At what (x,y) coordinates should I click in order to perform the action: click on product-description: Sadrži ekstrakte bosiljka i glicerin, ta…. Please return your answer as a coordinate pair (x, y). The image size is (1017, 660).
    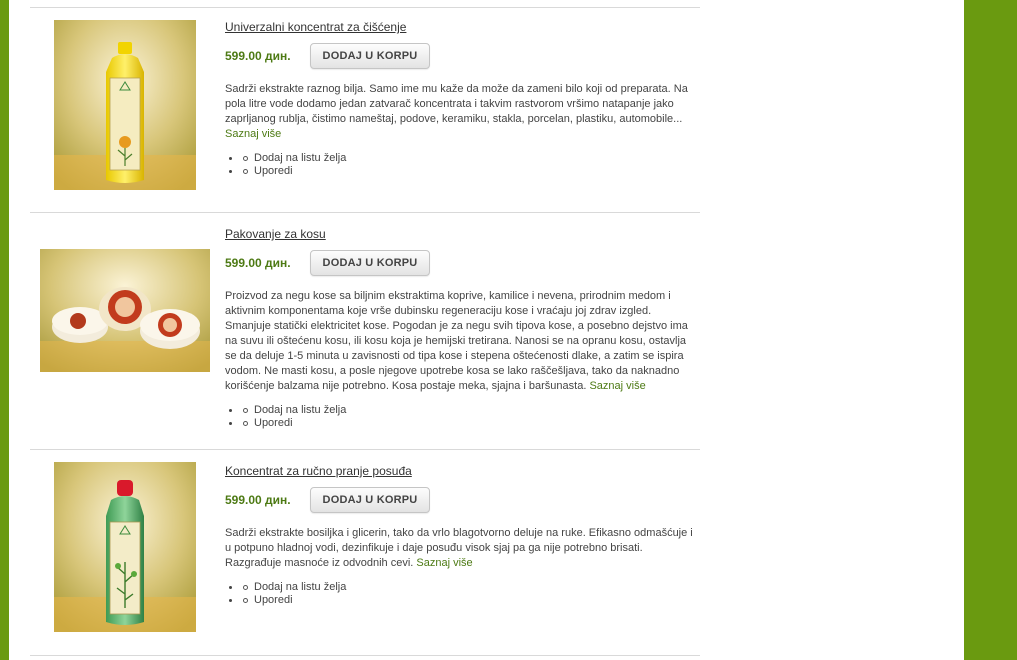
    Looking at the image, I should click on (460, 548).